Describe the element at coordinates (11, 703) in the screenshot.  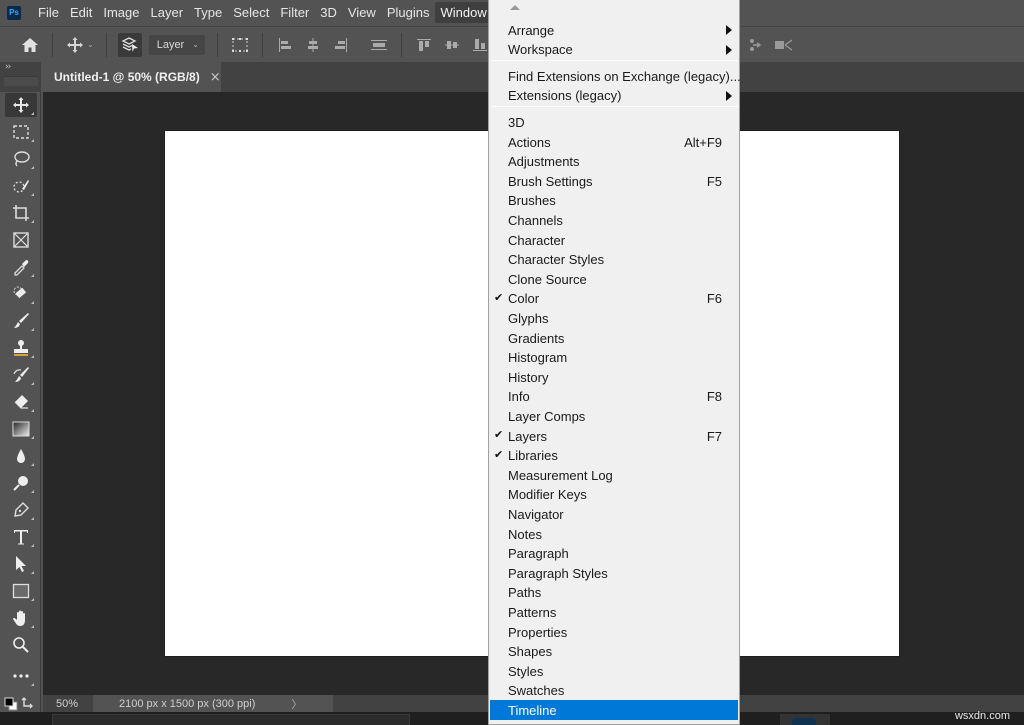
I see `default-colors-icon` at that location.